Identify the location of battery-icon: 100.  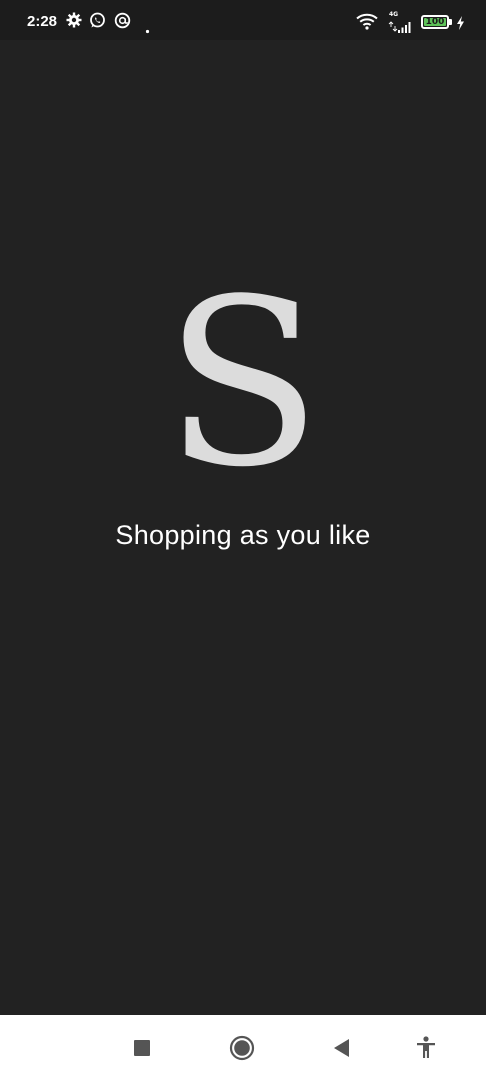
(435, 22).